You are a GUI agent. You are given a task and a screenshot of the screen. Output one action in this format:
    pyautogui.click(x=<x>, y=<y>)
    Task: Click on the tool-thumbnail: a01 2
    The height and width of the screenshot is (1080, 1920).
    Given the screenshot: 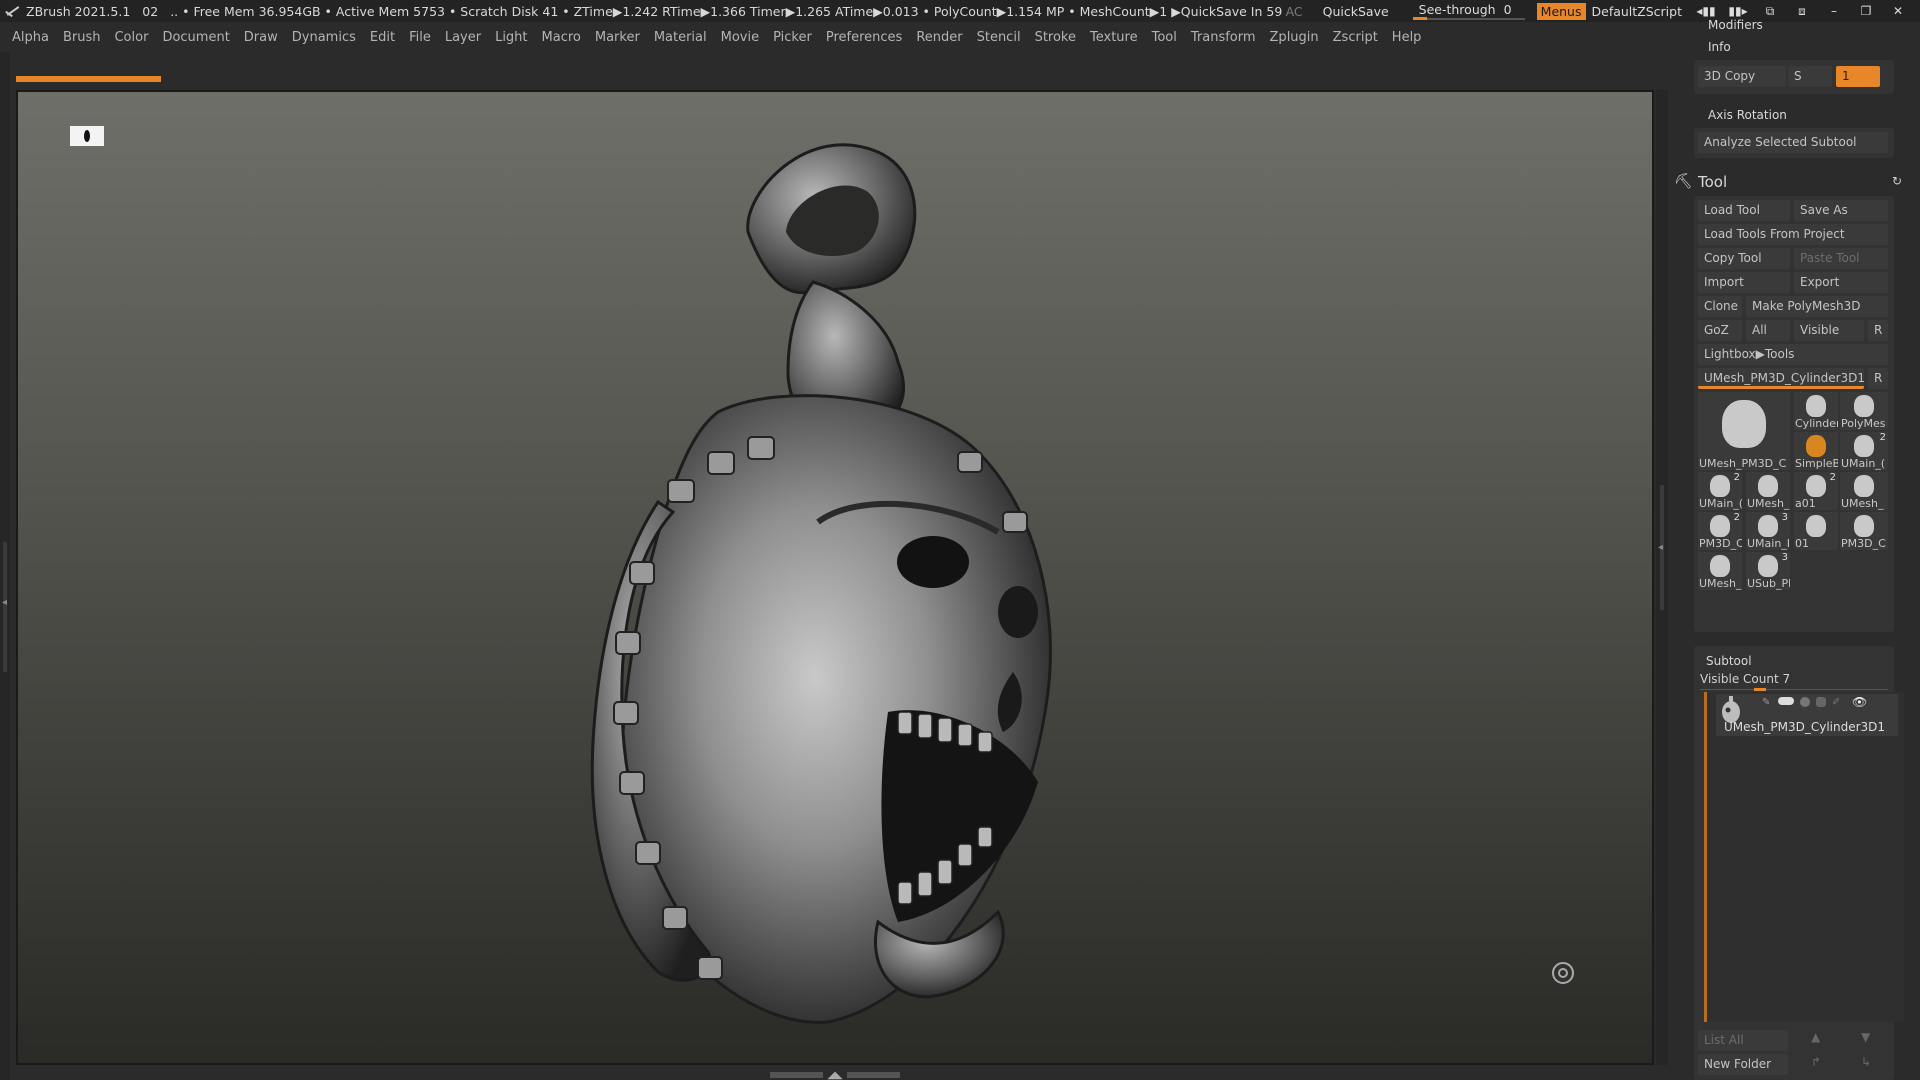 What is the action you would take?
    pyautogui.click(x=1816, y=491)
    